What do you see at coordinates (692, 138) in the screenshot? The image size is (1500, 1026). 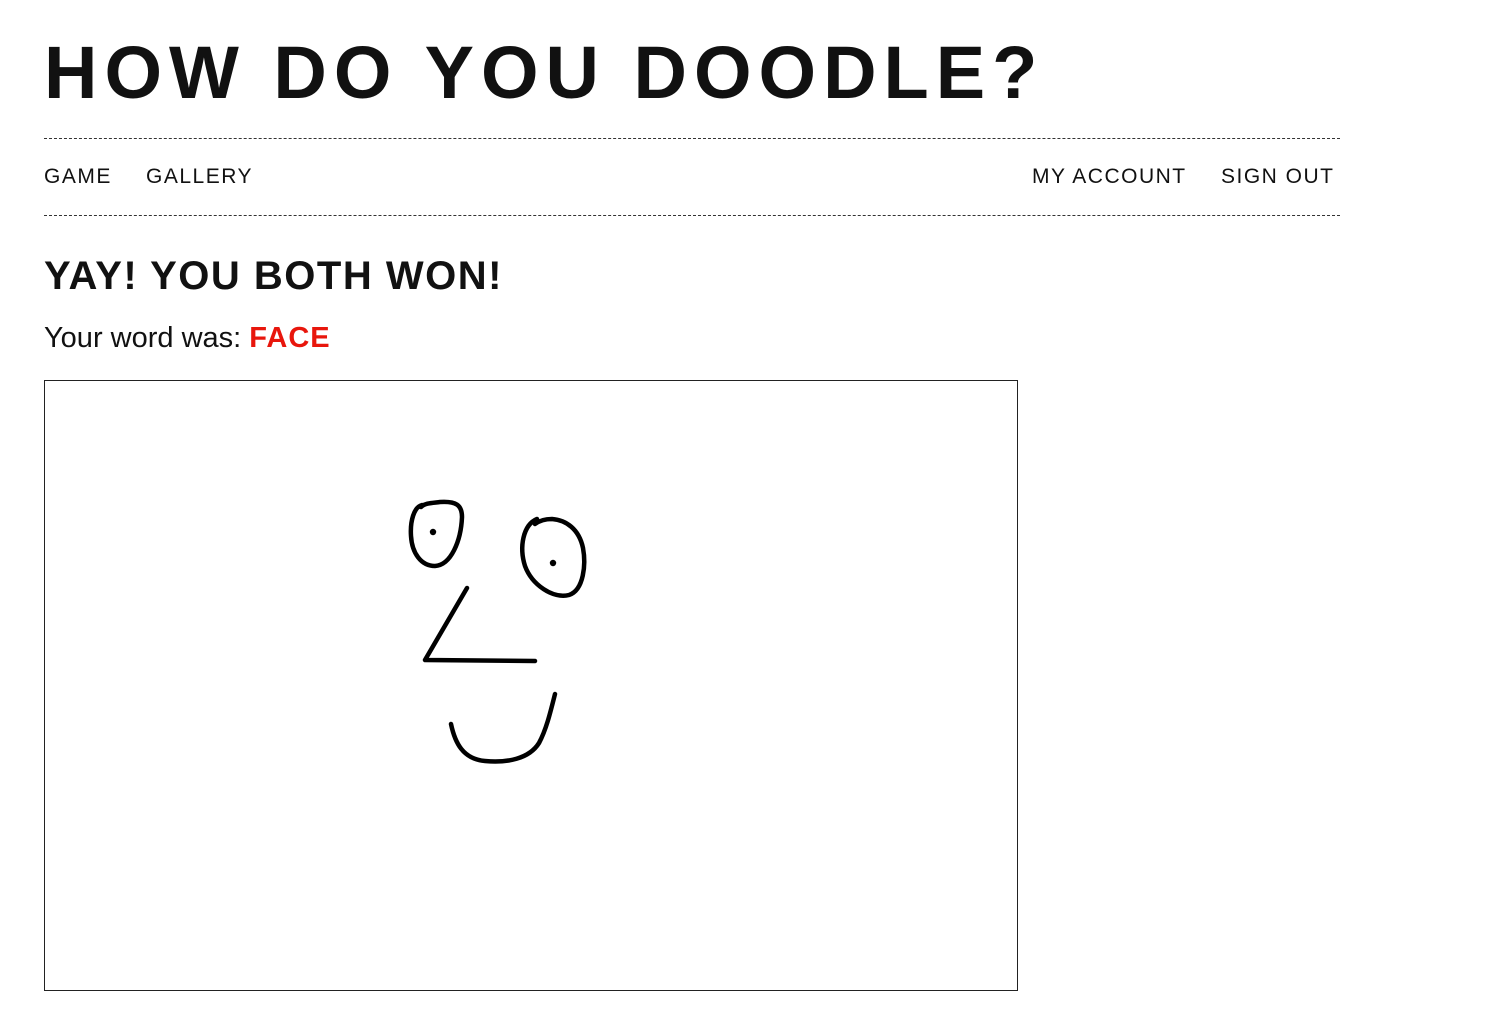 I see `nav-divider-top` at bounding box center [692, 138].